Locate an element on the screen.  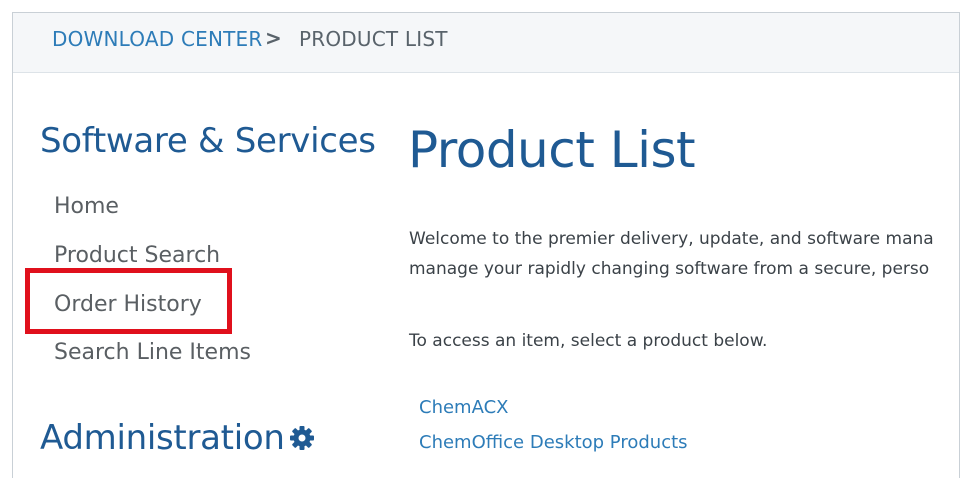
administration-title: Administration is located at coordinates (177, 438).